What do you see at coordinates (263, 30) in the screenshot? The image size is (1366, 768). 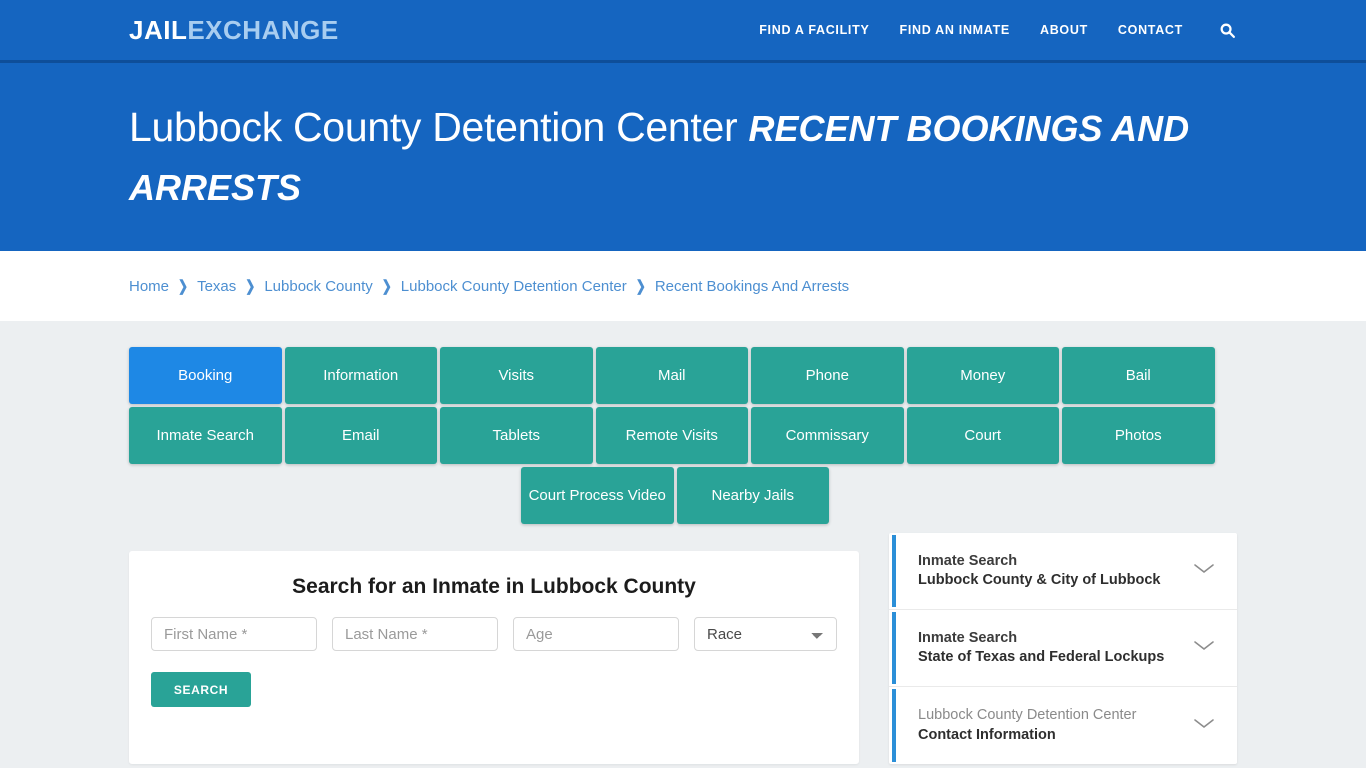 I see `logo-text-exchange: EXCHANGE` at bounding box center [263, 30].